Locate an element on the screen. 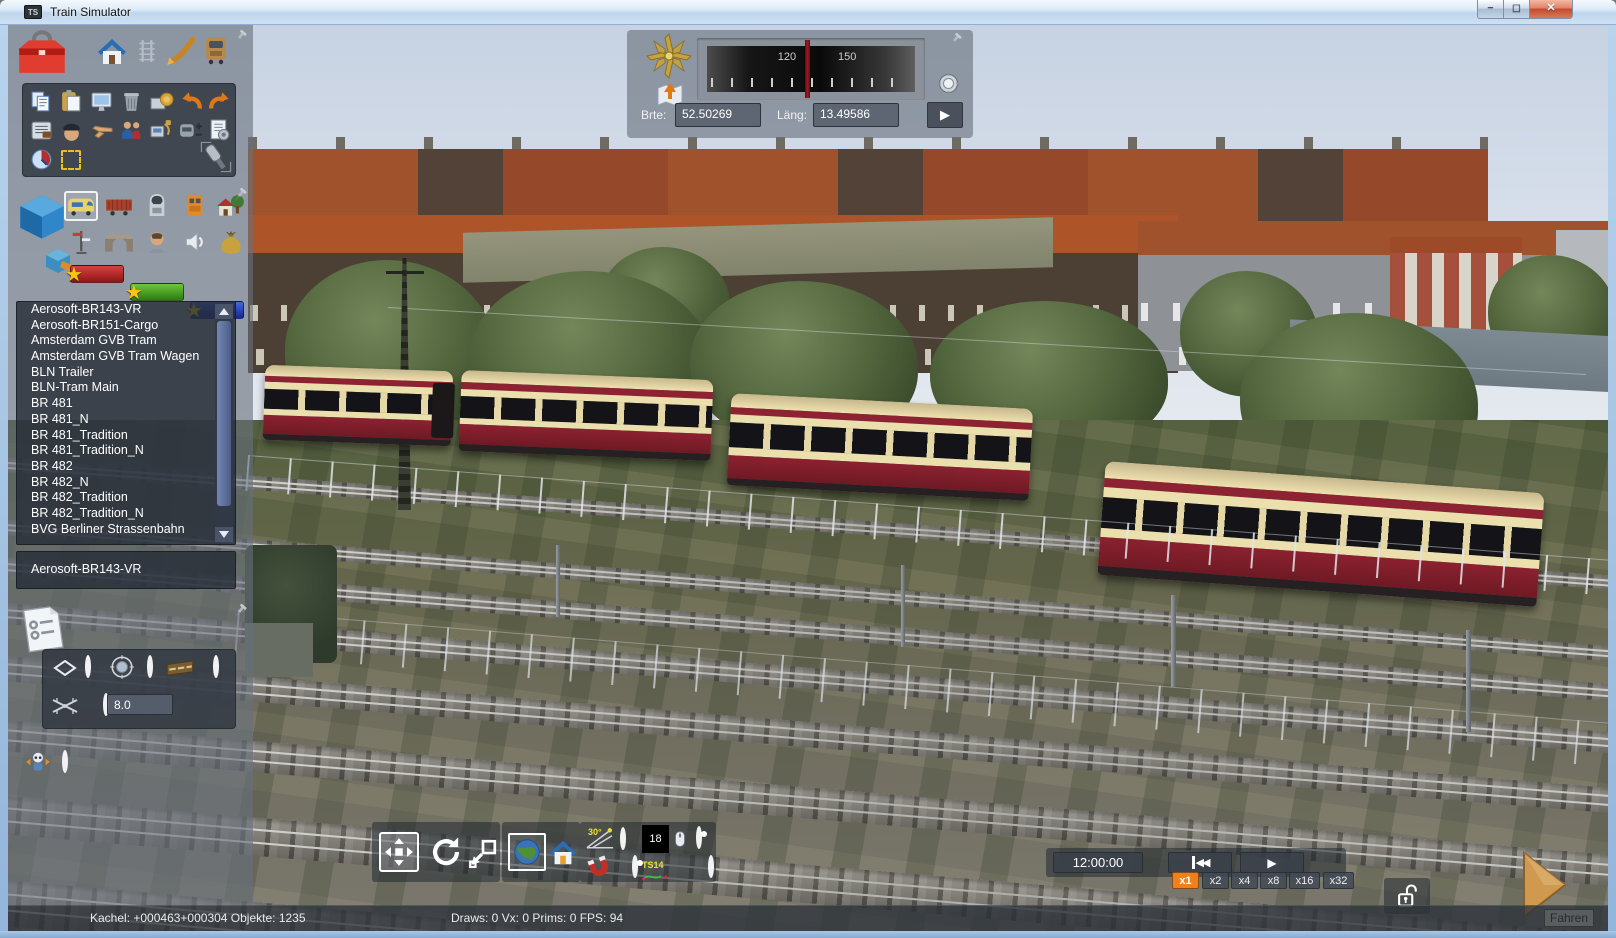 The height and width of the screenshot is (938, 1616). camera-target-button is located at coordinates (948, 86).